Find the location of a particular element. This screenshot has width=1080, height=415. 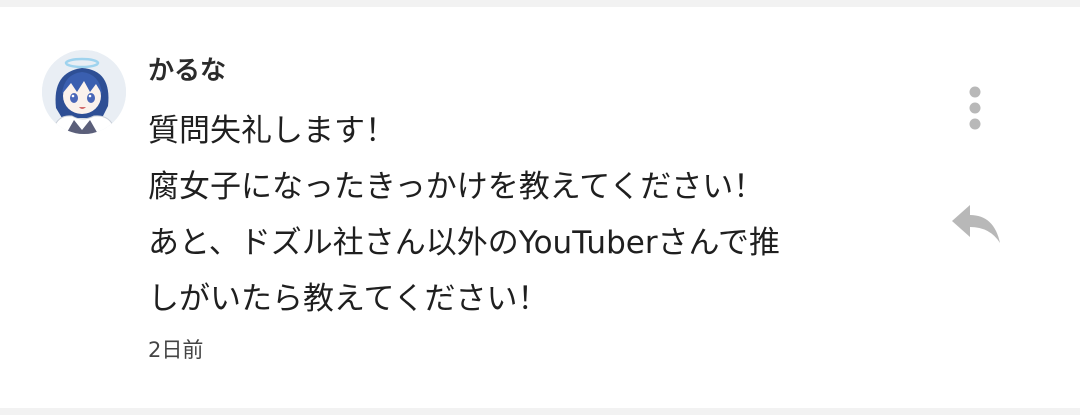

more-options-button is located at coordinates (975, 108).